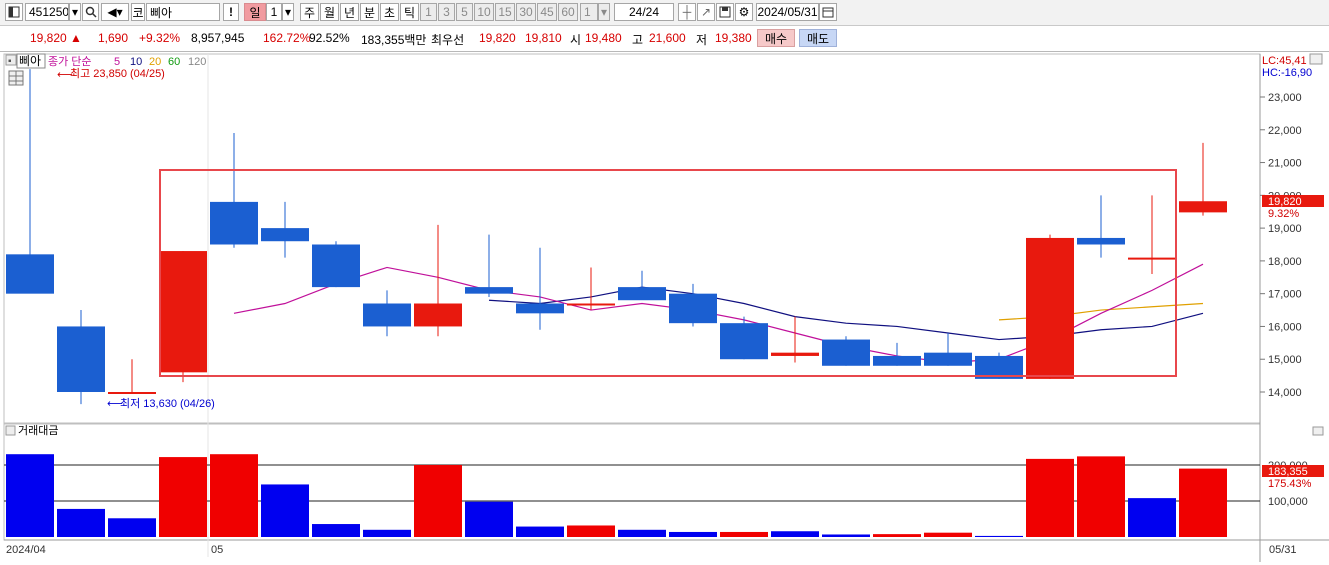 This screenshot has height=565, width=1329. I want to click on stock-name-field: 삐아, so click(183, 12).